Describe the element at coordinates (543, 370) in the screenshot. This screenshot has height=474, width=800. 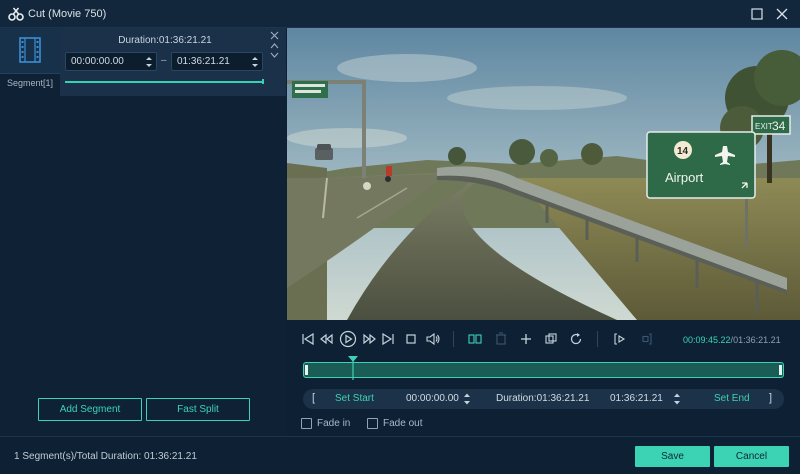
I see `timeline-track` at that location.